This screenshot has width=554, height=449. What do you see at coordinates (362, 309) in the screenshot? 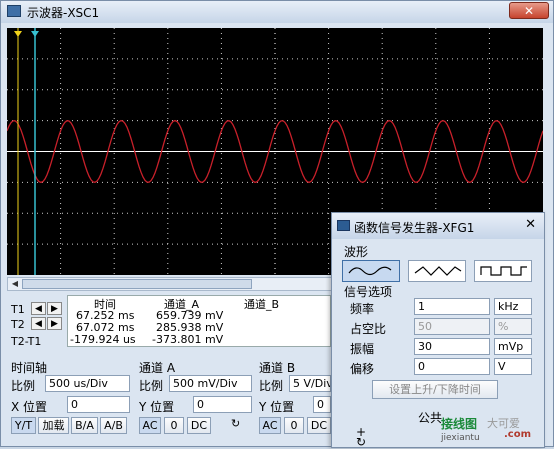
I see `frequency-label: 频率` at bounding box center [362, 309].